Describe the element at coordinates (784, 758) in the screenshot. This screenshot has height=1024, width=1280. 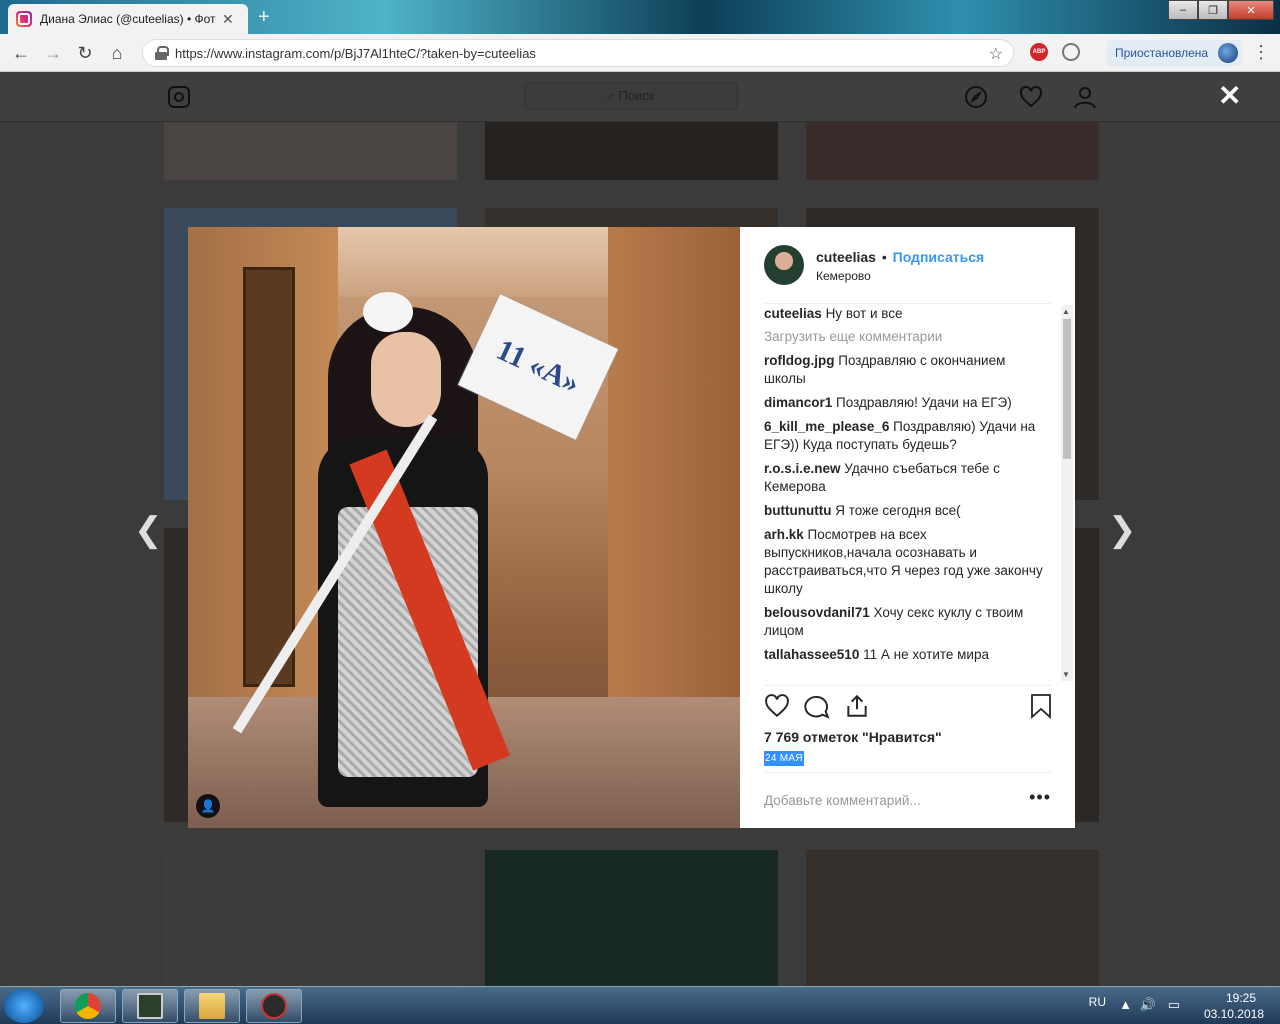
I see `post-date: 24 МАЯ` at that location.